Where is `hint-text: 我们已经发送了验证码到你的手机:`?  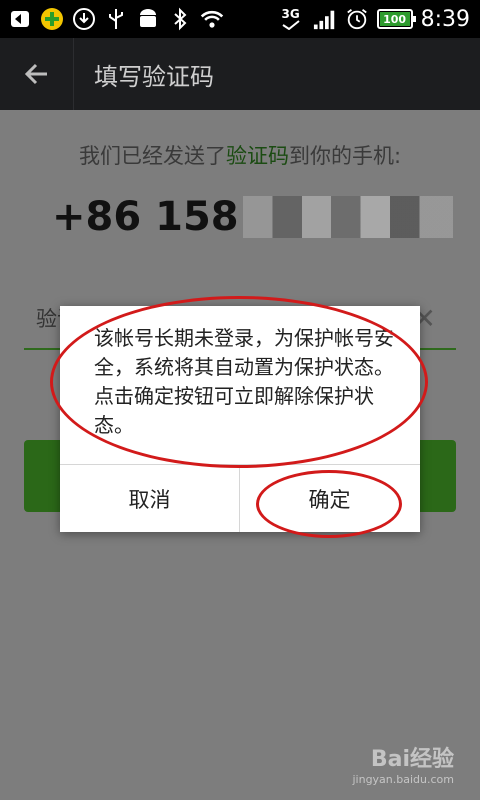
hint-text: 我们已经发送了验证码到你的手机: is located at coordinates (240, 155).